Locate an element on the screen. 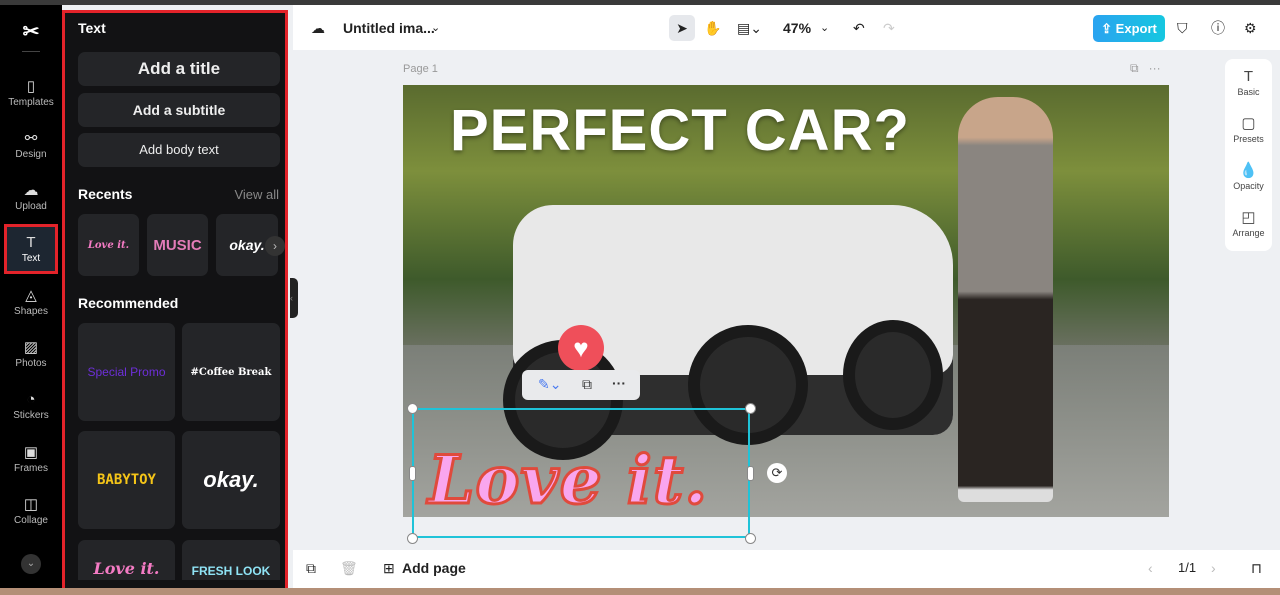 This screenshot has height=595, width=1280. rail-item-design: ⚯ Design is located at coordinates (31, 147).